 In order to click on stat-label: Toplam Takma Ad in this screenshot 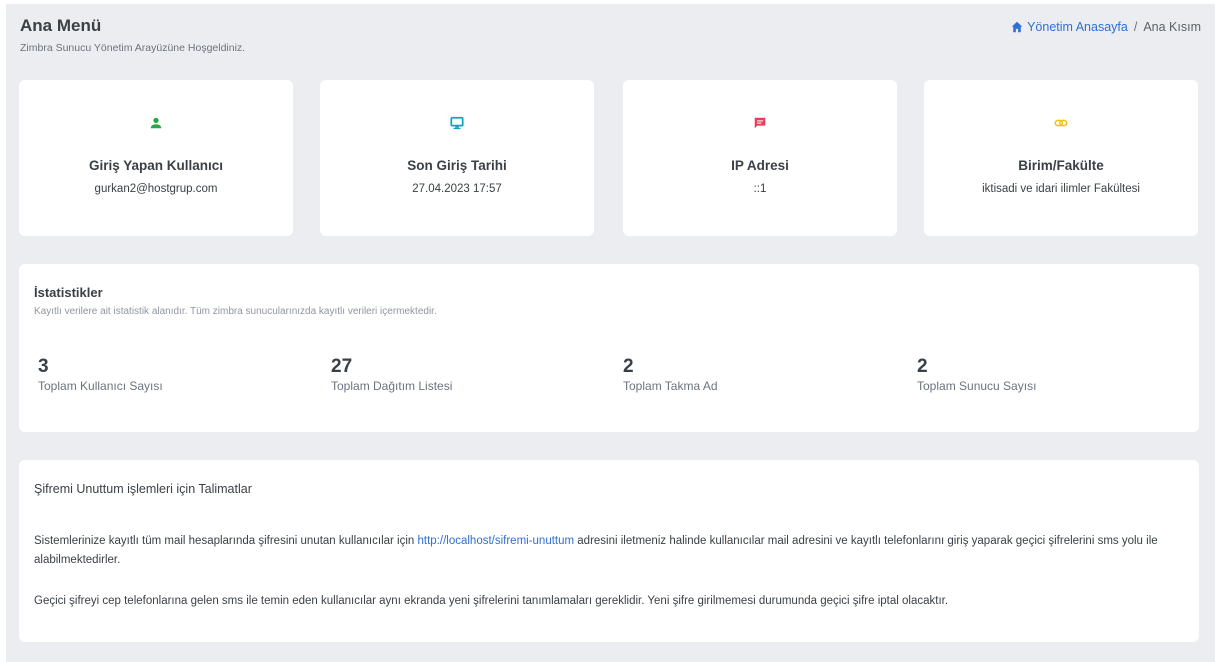, I will do `click(670, 386)`.